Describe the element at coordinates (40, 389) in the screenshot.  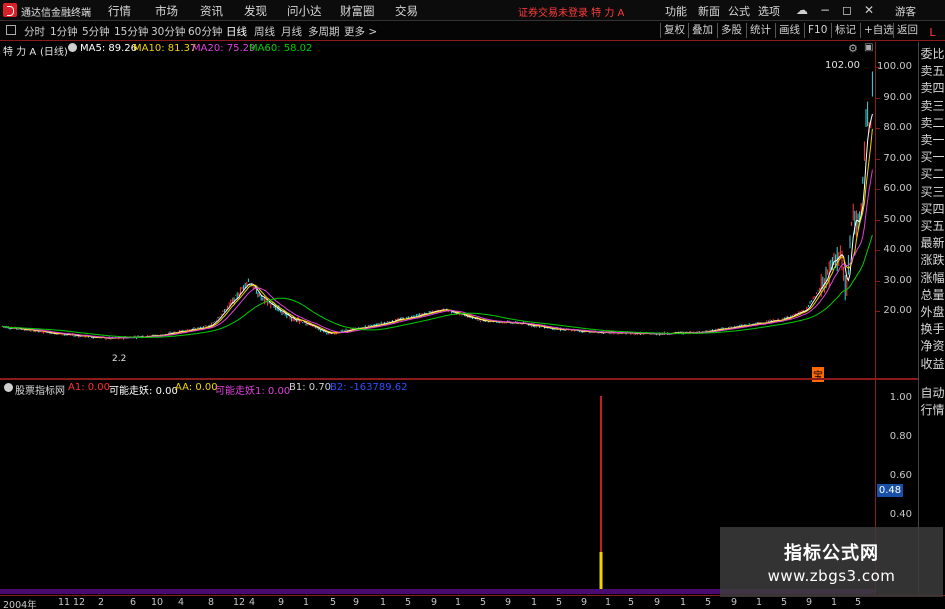
I see `indicator-name: 股票指标网` at that location.